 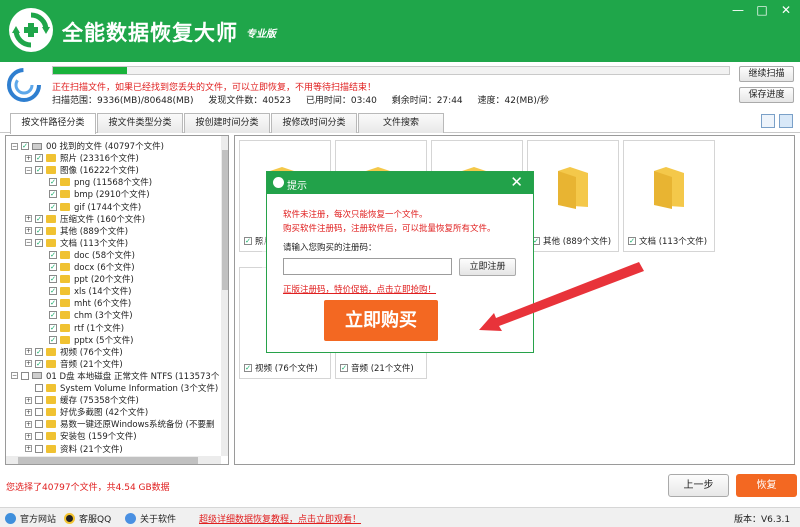 I want to click on globe-icon, so click(x=10, y=518).